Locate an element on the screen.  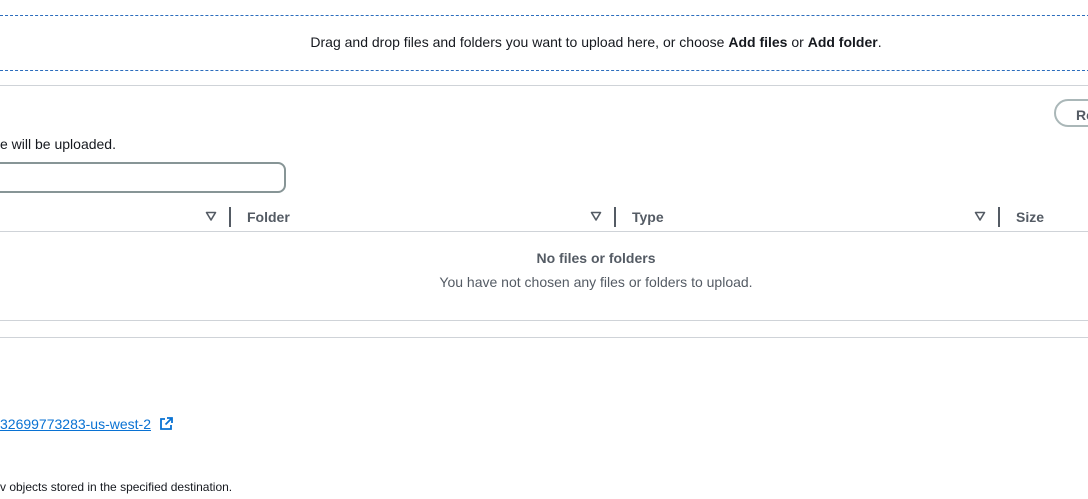
dropzone-text-middle: or is located at coordinates (797, 42).